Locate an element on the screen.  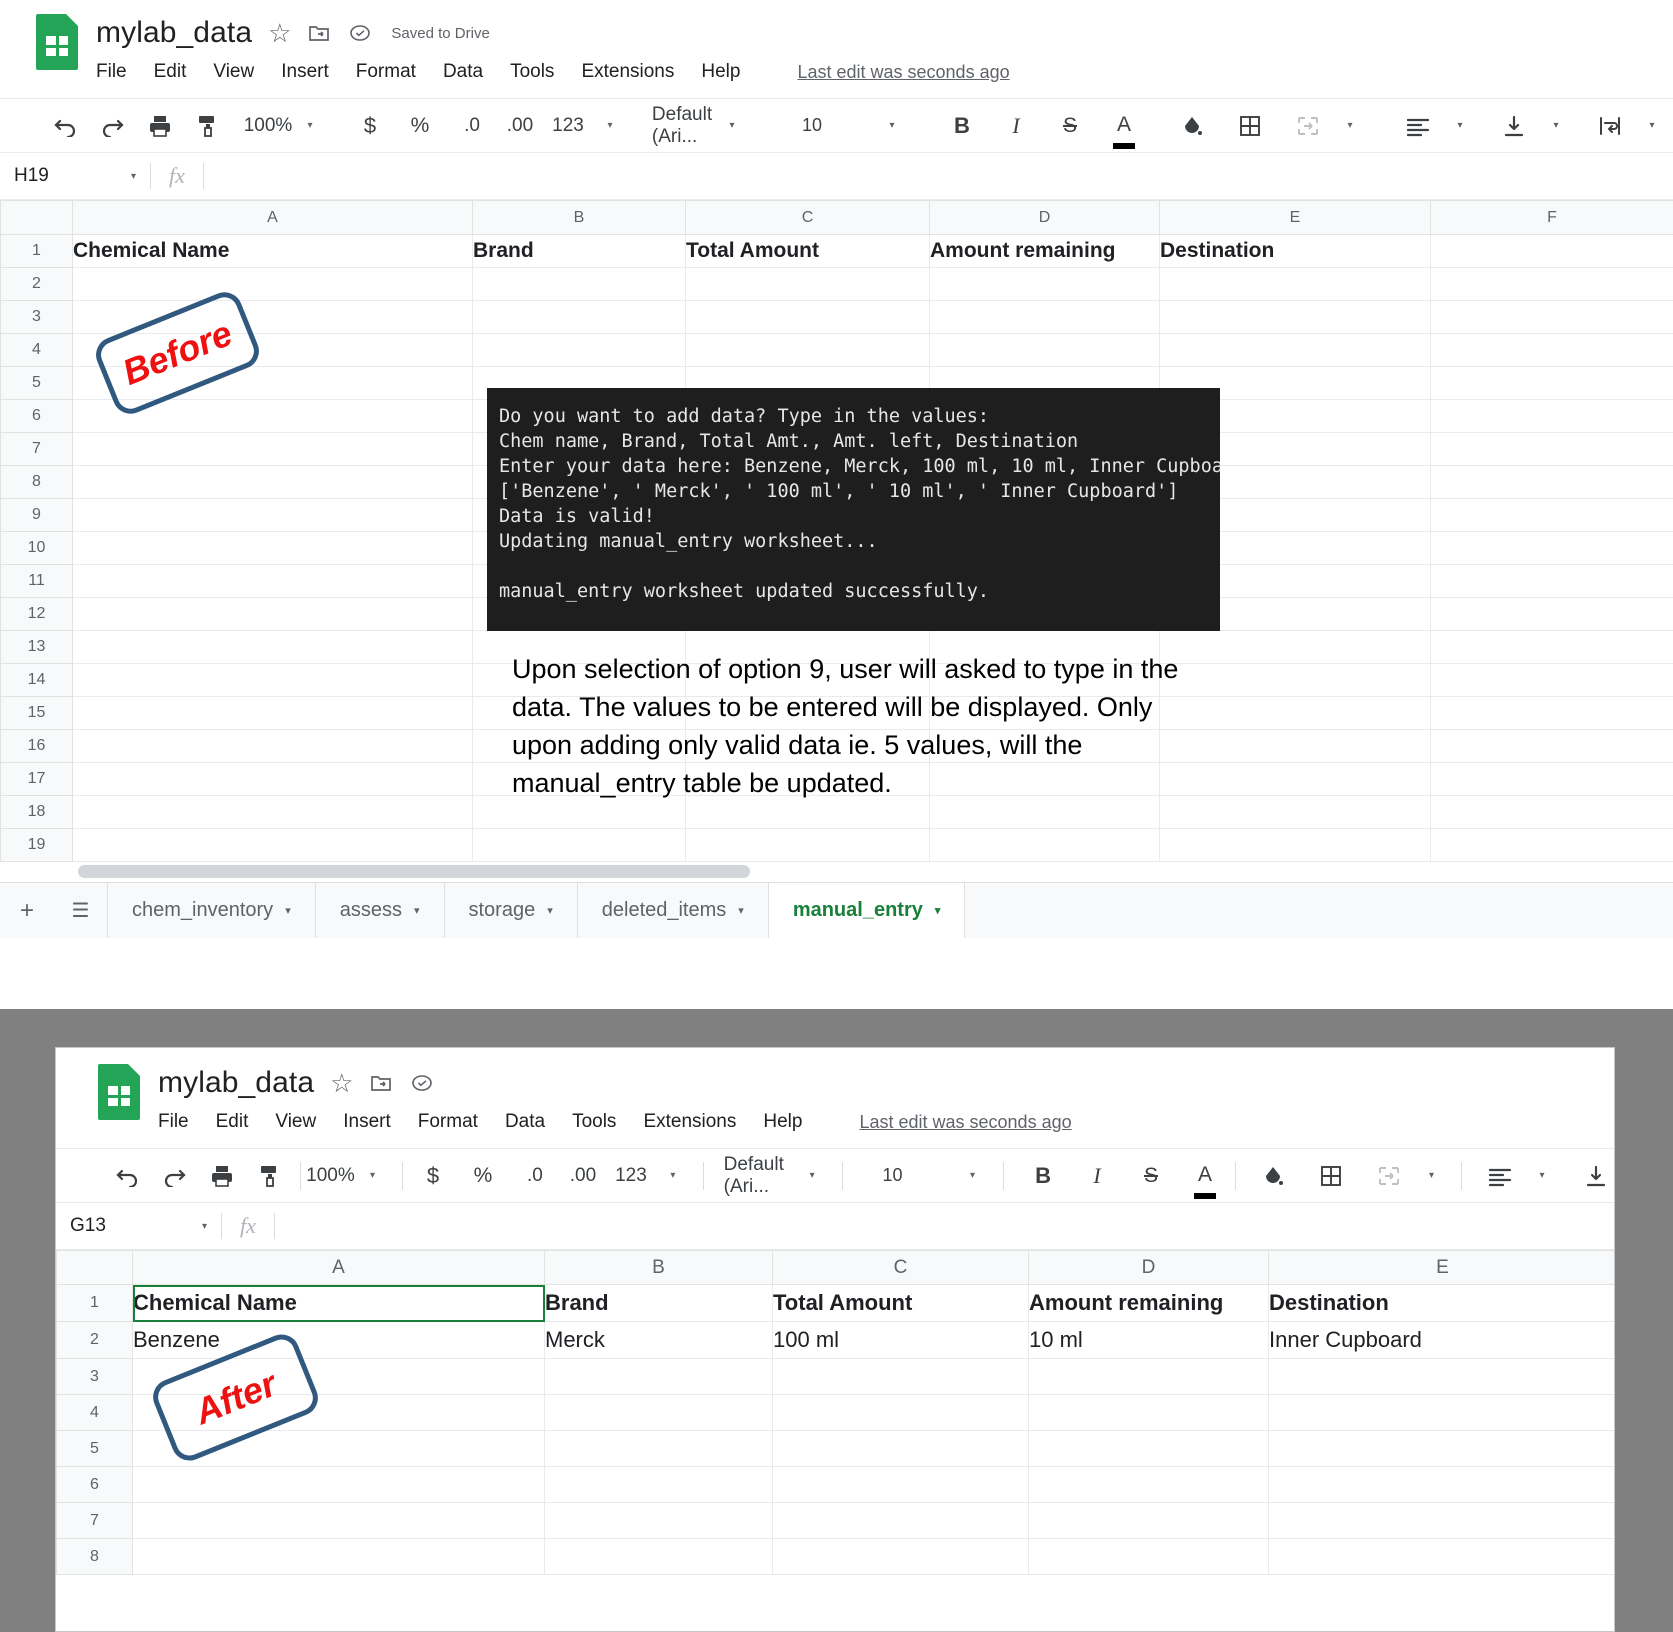
font-size-chevron-down-icon: ▾ is located at coordinates (892, 126).